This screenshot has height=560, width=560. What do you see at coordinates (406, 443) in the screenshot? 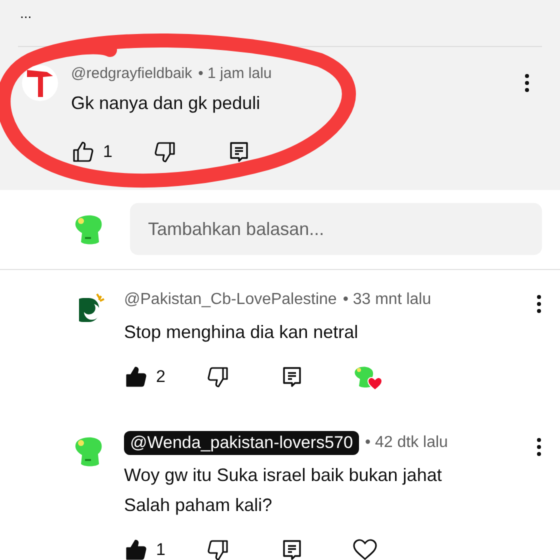
I see `comment-time: • 42 dtk lalu` at bounding box center [406, 443].